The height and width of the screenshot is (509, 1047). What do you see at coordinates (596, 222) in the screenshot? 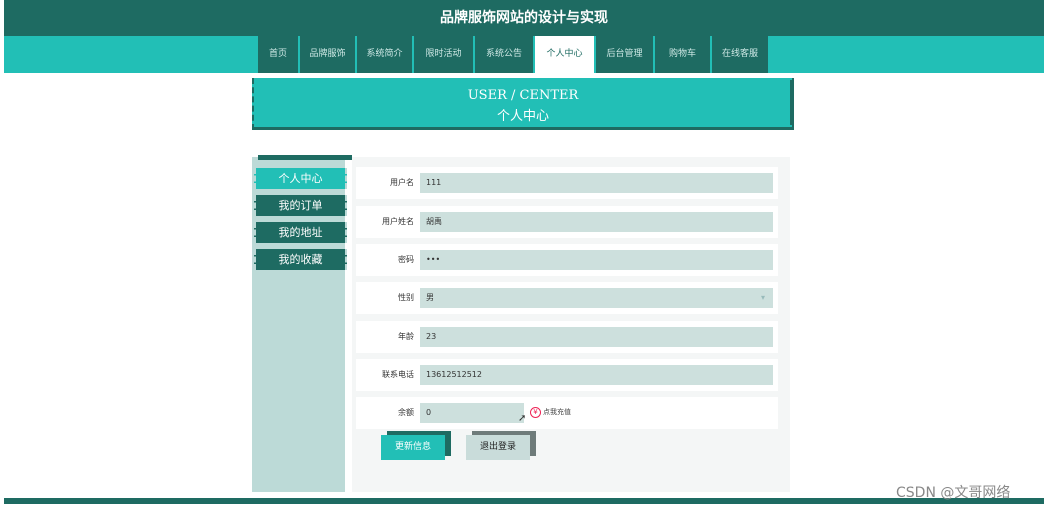
I see `realname-field: 胡禹` at bounding box center [596, 222].